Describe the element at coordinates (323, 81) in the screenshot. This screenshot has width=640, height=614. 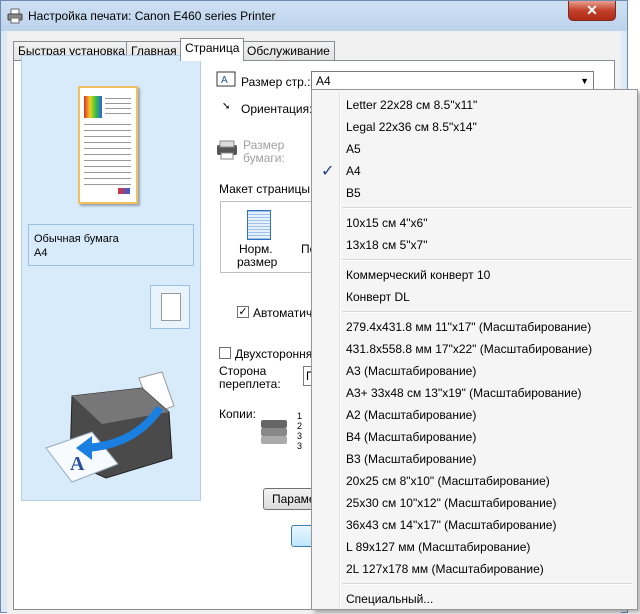
I see `page-size-value: A4` at that location.